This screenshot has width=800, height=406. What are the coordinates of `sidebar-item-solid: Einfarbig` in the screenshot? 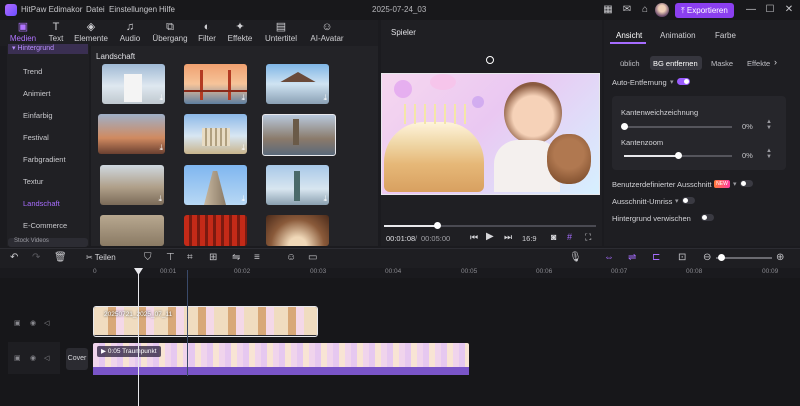 It's located at (38, 115).